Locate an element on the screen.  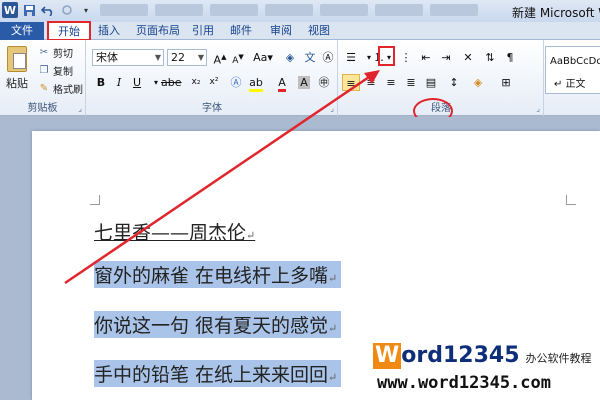
document-heading: 七里香——周杰伦↵ is located at coordinates (174, 231).